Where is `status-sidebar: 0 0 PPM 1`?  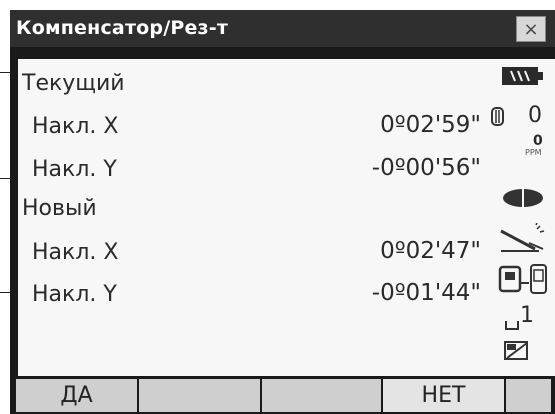
status-sidebar: 0 0 PPM 1 is located at coordinates (520, 217).